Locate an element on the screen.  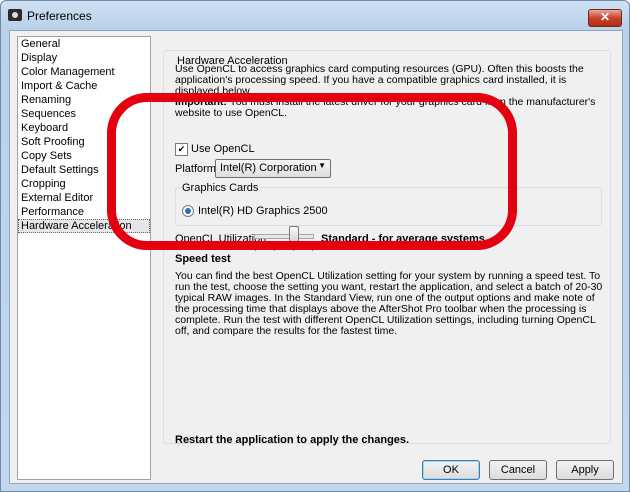
sidebar-item: Sequences is located at coordinates (84, 114).